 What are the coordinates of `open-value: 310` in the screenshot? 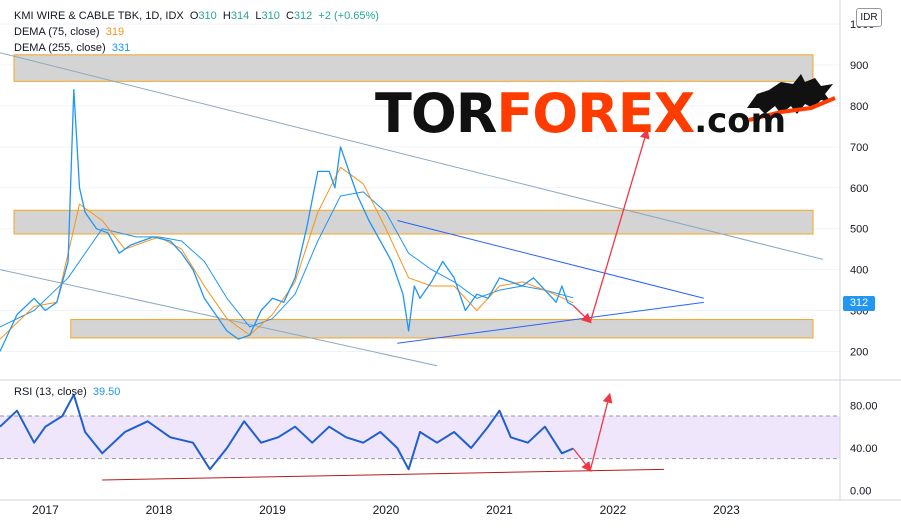 It's located at (207, 16).